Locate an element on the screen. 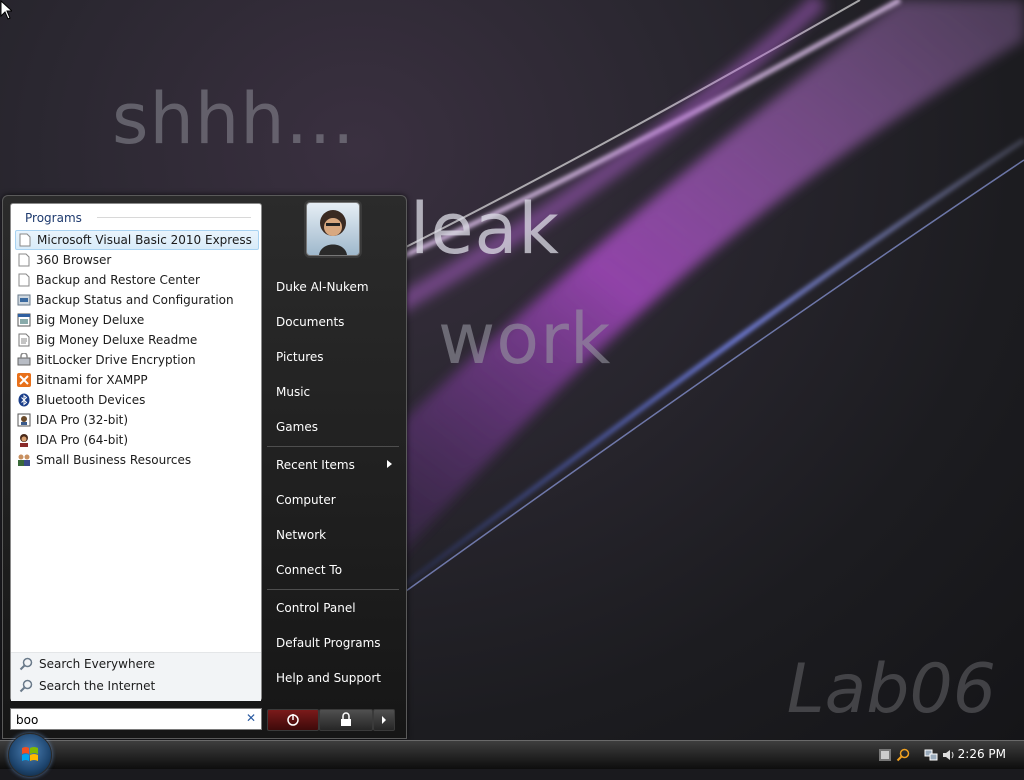  program-item-backup-restore: Backup and Restore Center is located at coordinates (137, 280).